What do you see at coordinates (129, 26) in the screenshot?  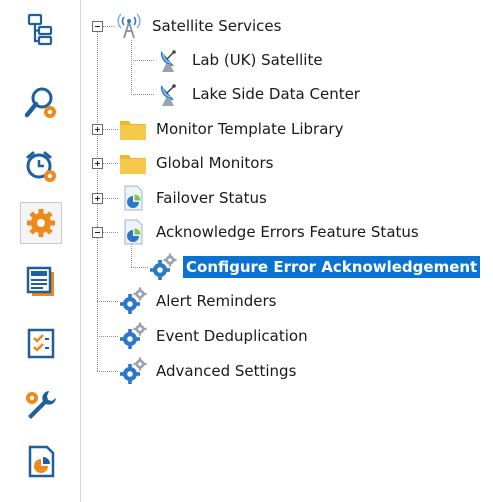 I see `satellite-tower-icon` at bounding box center [129, 26].